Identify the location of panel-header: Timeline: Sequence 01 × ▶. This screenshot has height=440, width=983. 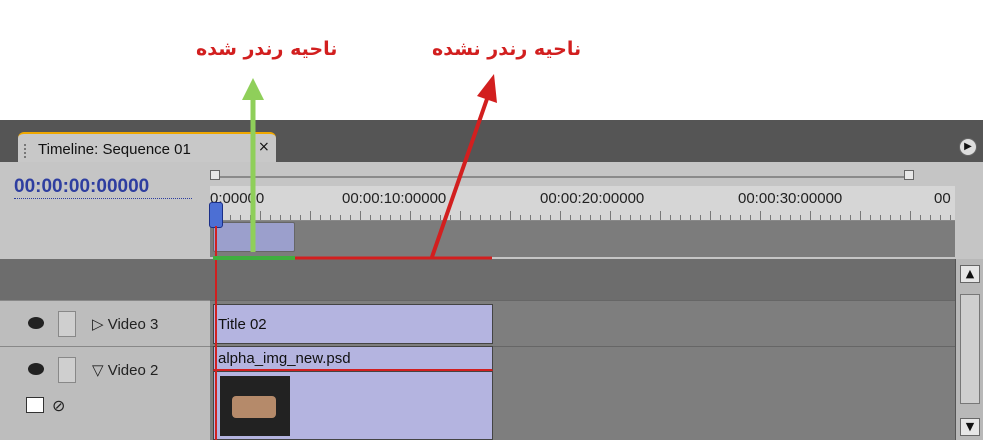
(491, 142).